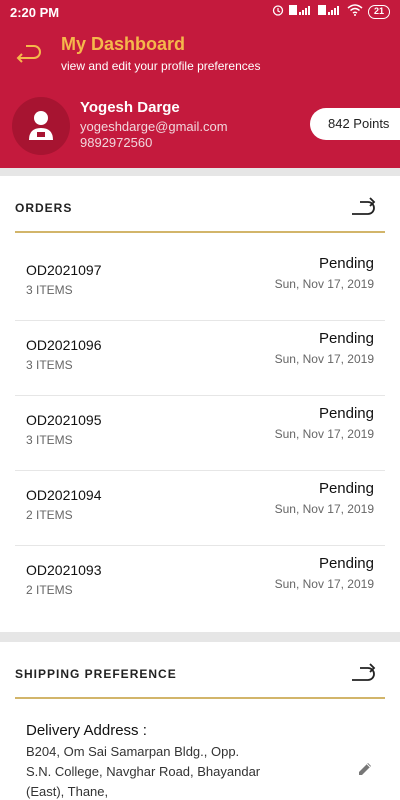 The image size is (400, 800). What do you see at coordinates (365, 769) in the screenshot?
I see `pencil-icon` at bounding box center [365, 769].